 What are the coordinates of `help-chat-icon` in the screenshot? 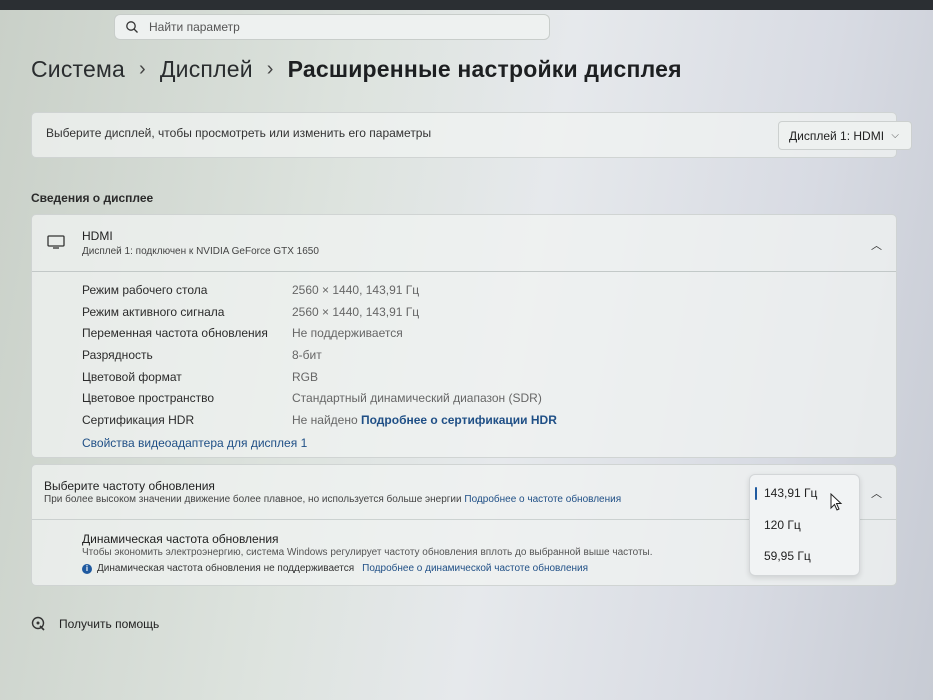 It's located at (38, 623).